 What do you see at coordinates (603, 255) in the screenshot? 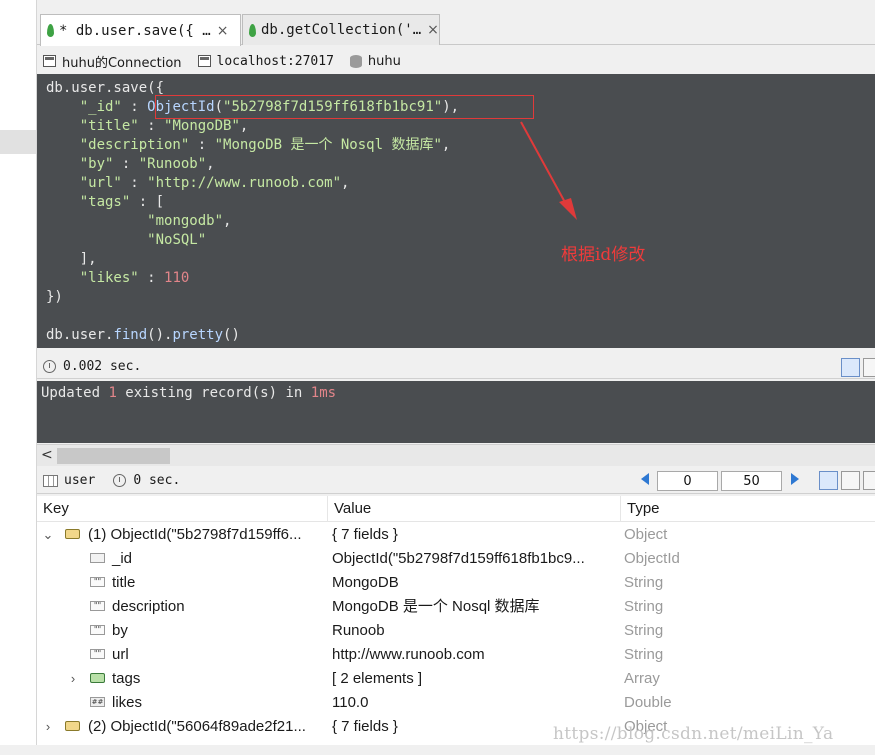
I see `annotation-text: 根据id修改` at bounding box center [603, 255].